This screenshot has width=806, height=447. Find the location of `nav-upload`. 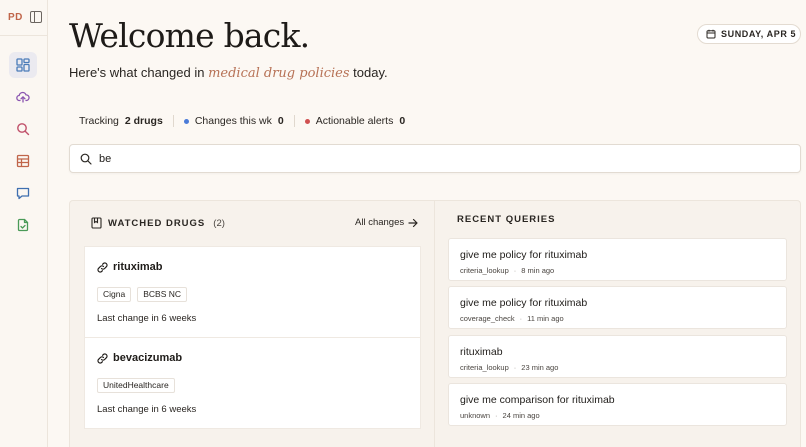

nav-upload is located at coordinates (23, 97).